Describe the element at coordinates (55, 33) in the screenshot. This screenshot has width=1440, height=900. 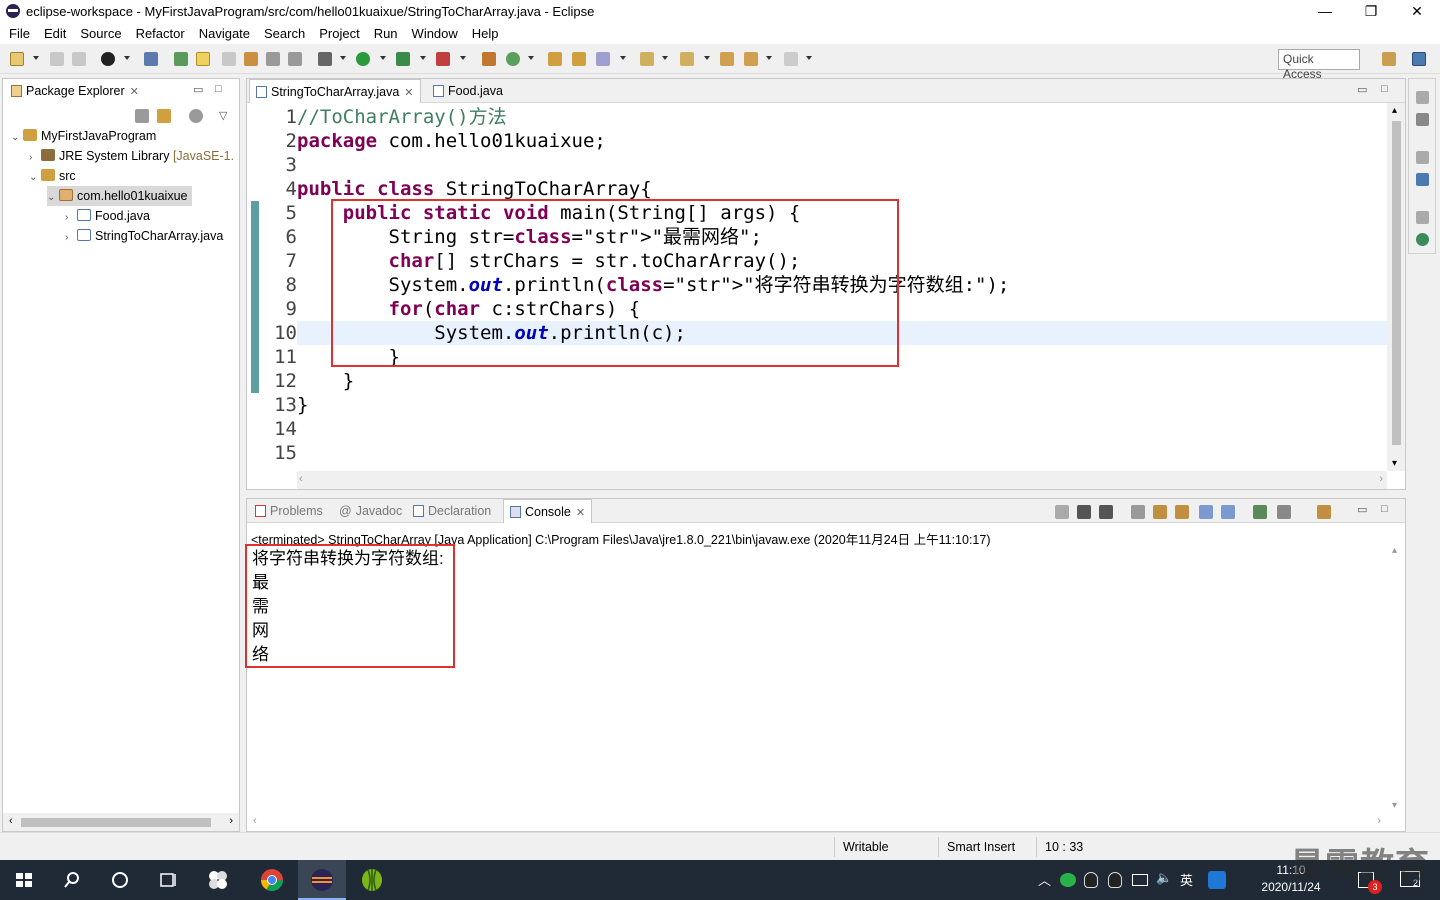
I see `menu-edit: Edit` at that location.